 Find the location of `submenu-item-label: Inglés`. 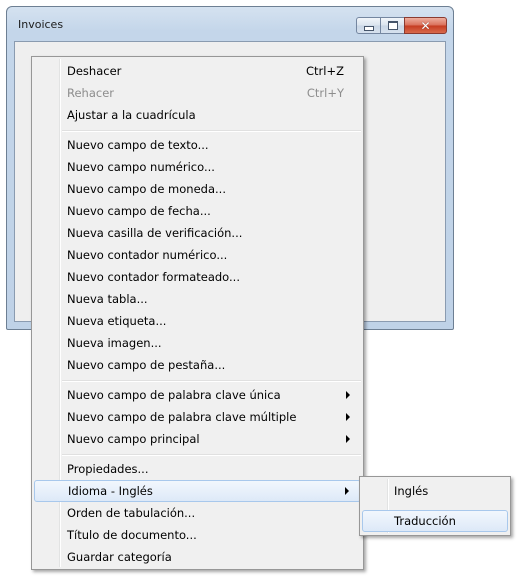

submenu-item-label: Inglés is located at coordinates (411, 491).